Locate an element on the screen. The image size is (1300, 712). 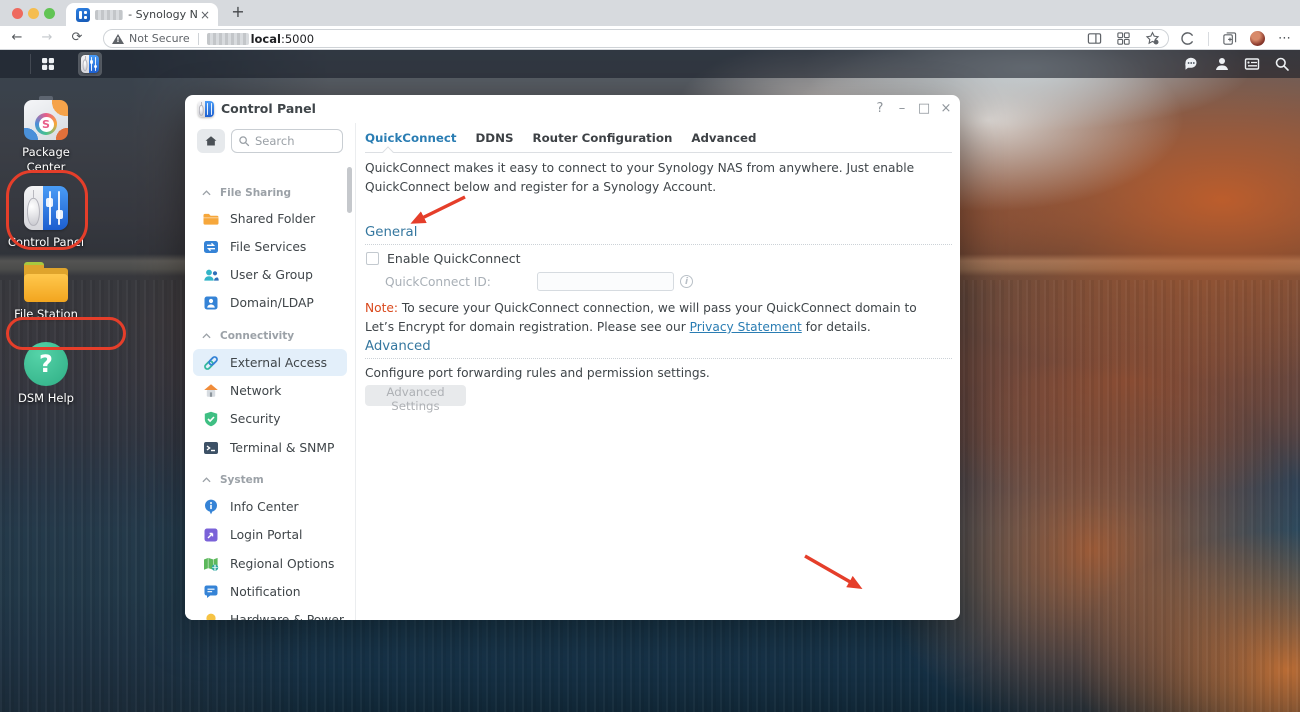
advanced-heading: Advanced is located at coordinates (398, 346).